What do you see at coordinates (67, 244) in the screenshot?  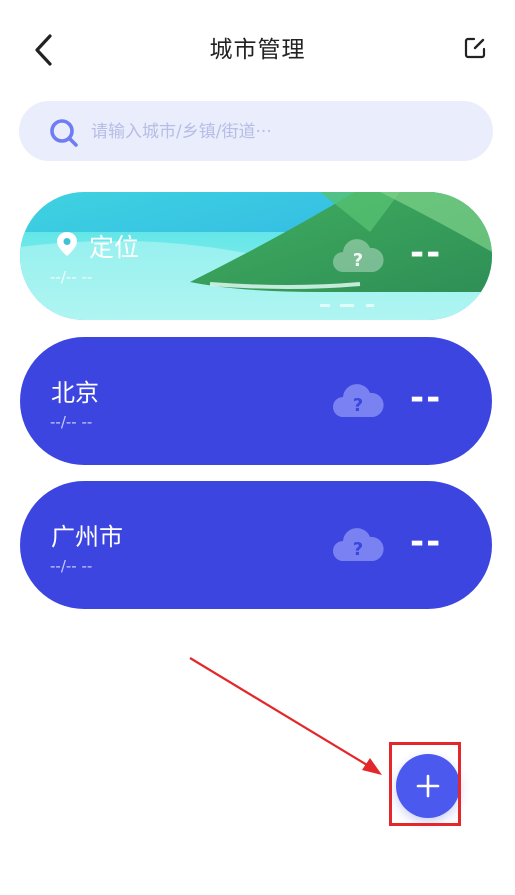 I see `location-pin-icon` at bounding box center [67, 244].